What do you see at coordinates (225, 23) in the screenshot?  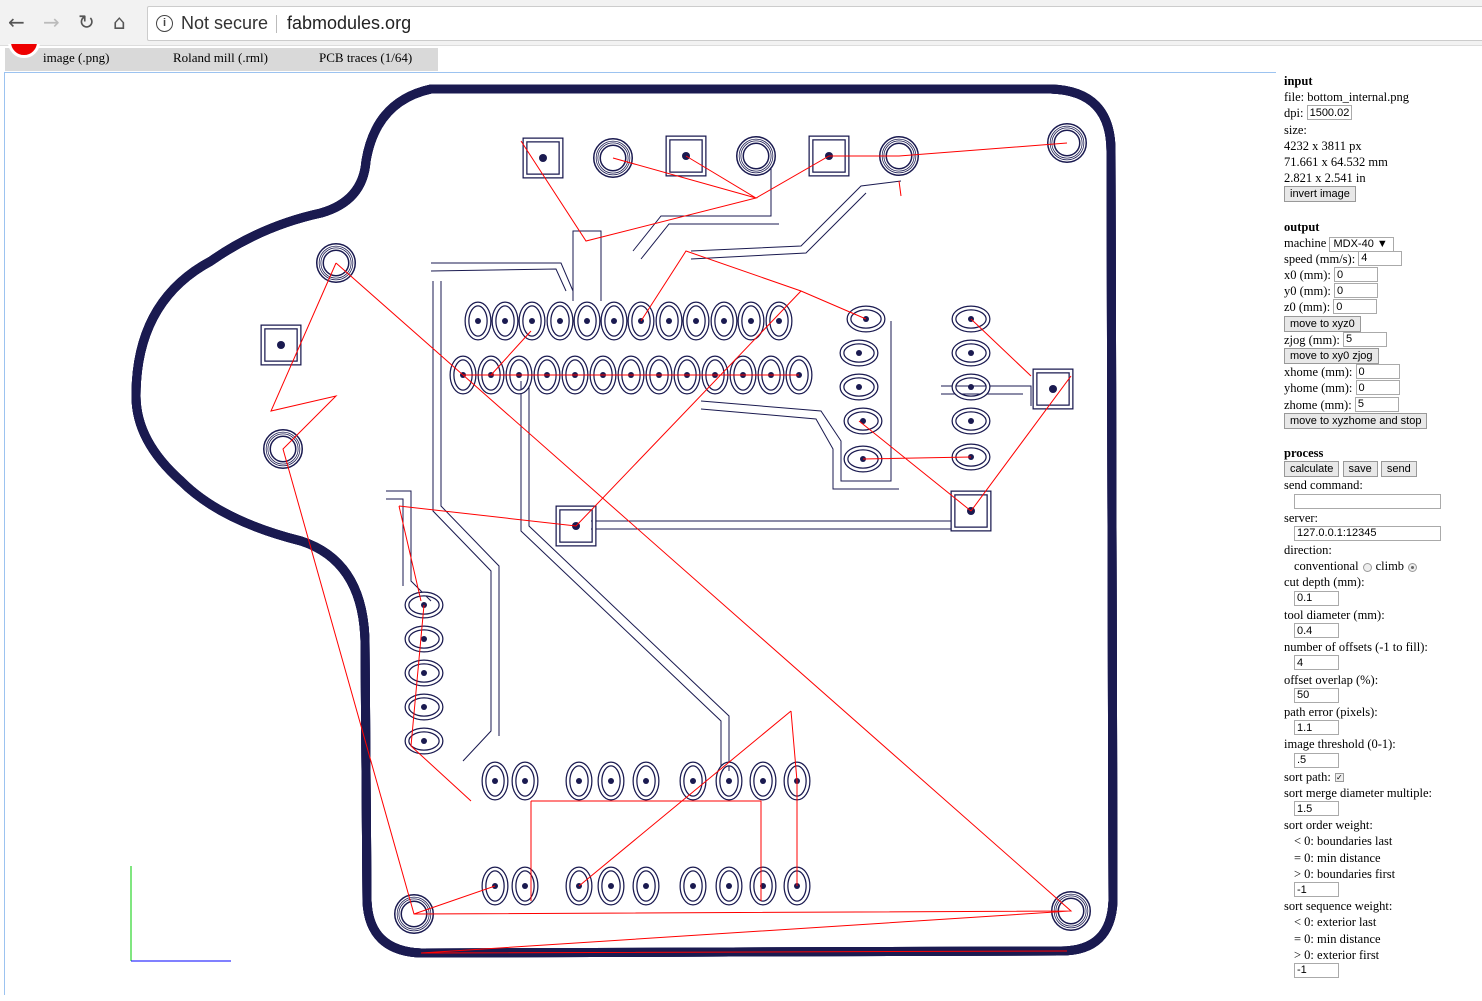 I see `security-label: Not secure` at bounding box center [225, 23].